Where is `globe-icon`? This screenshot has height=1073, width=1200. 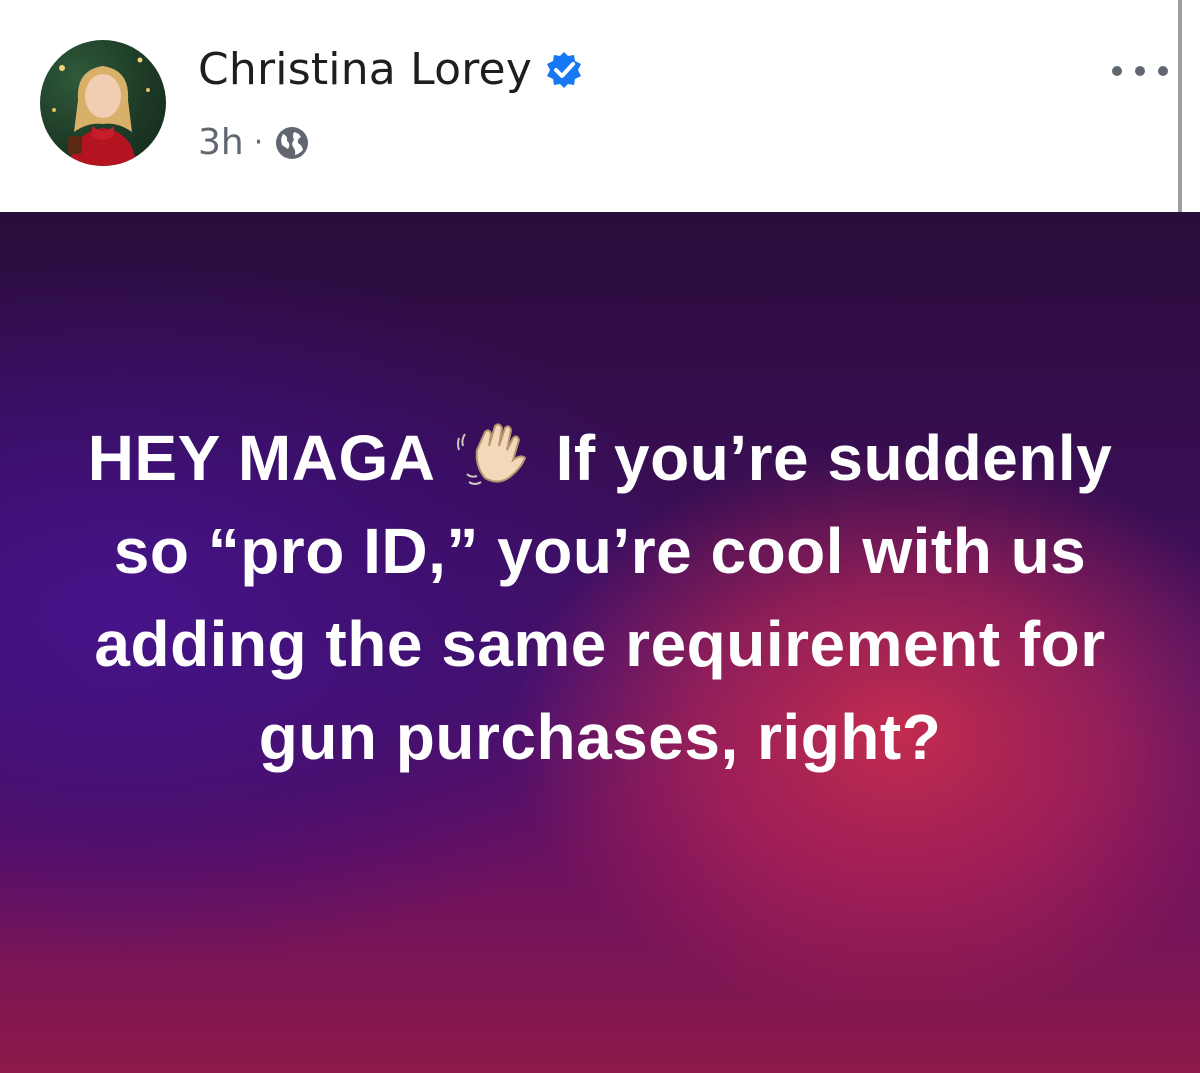 globe-icon is located at coordinates (292, 143).